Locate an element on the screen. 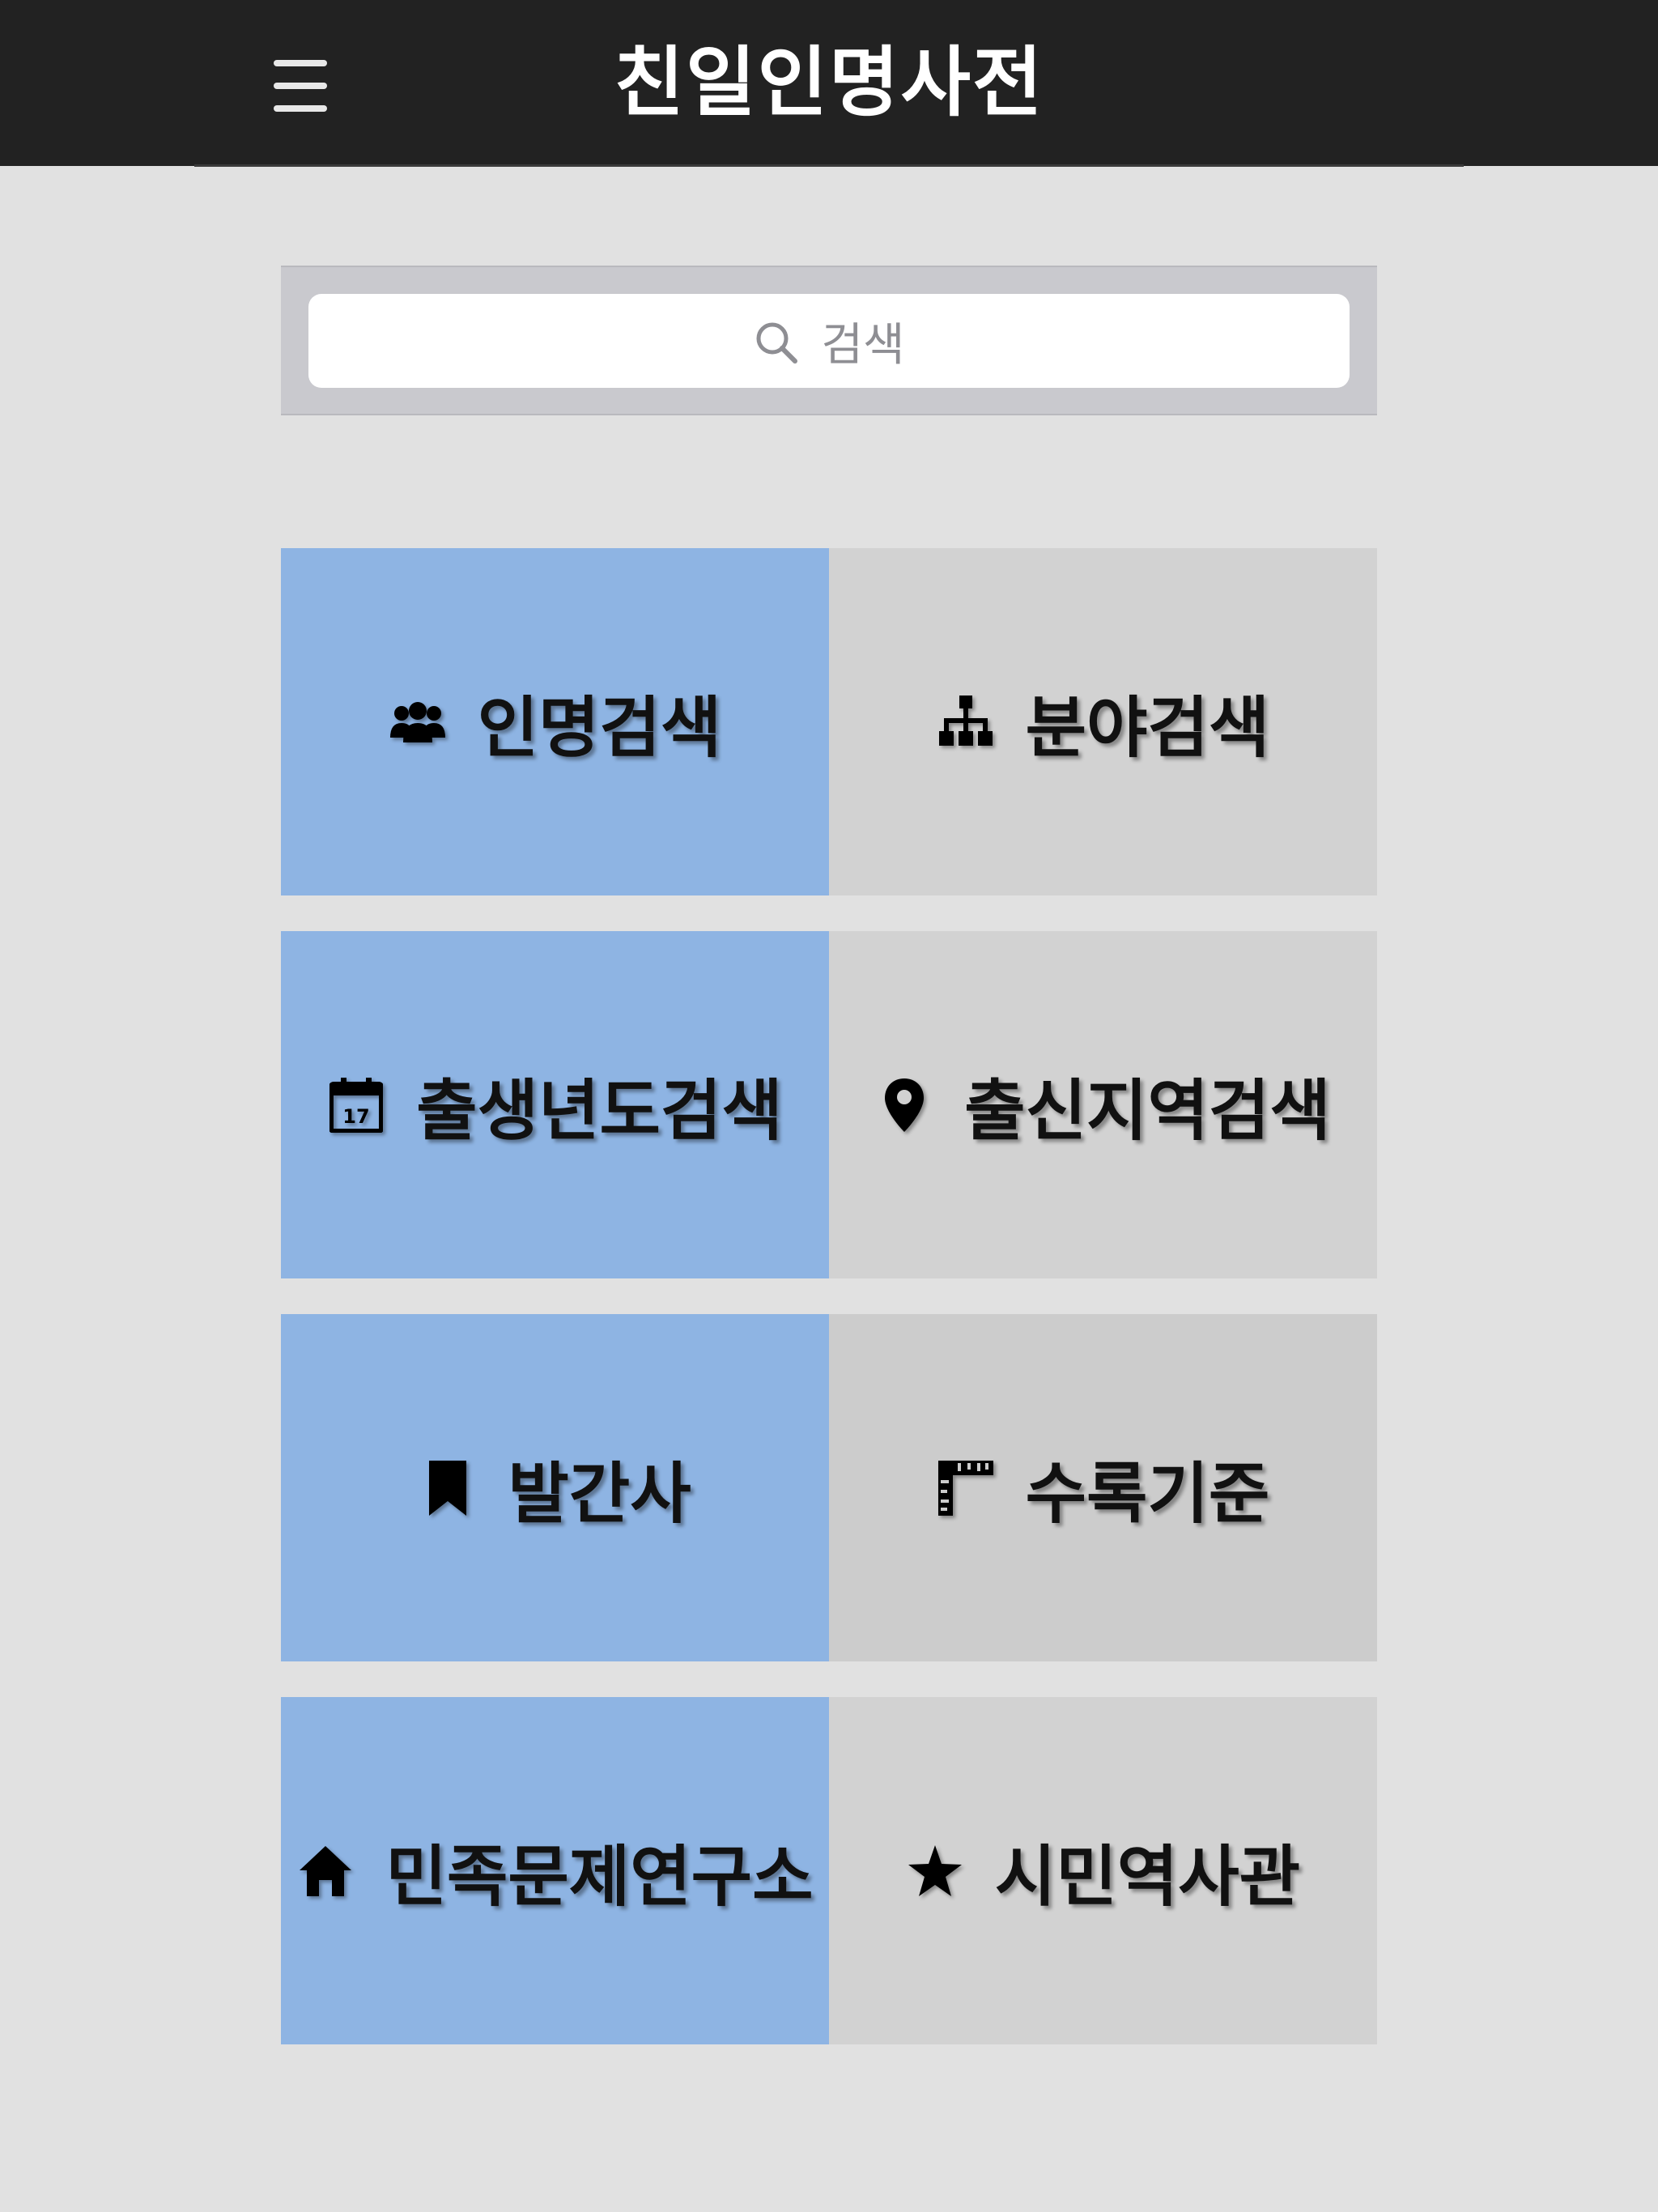 This screenshot has width=1658, height=2212. menu-item-institute: 민족문제연구소 is located at coordinates (555, 1871).